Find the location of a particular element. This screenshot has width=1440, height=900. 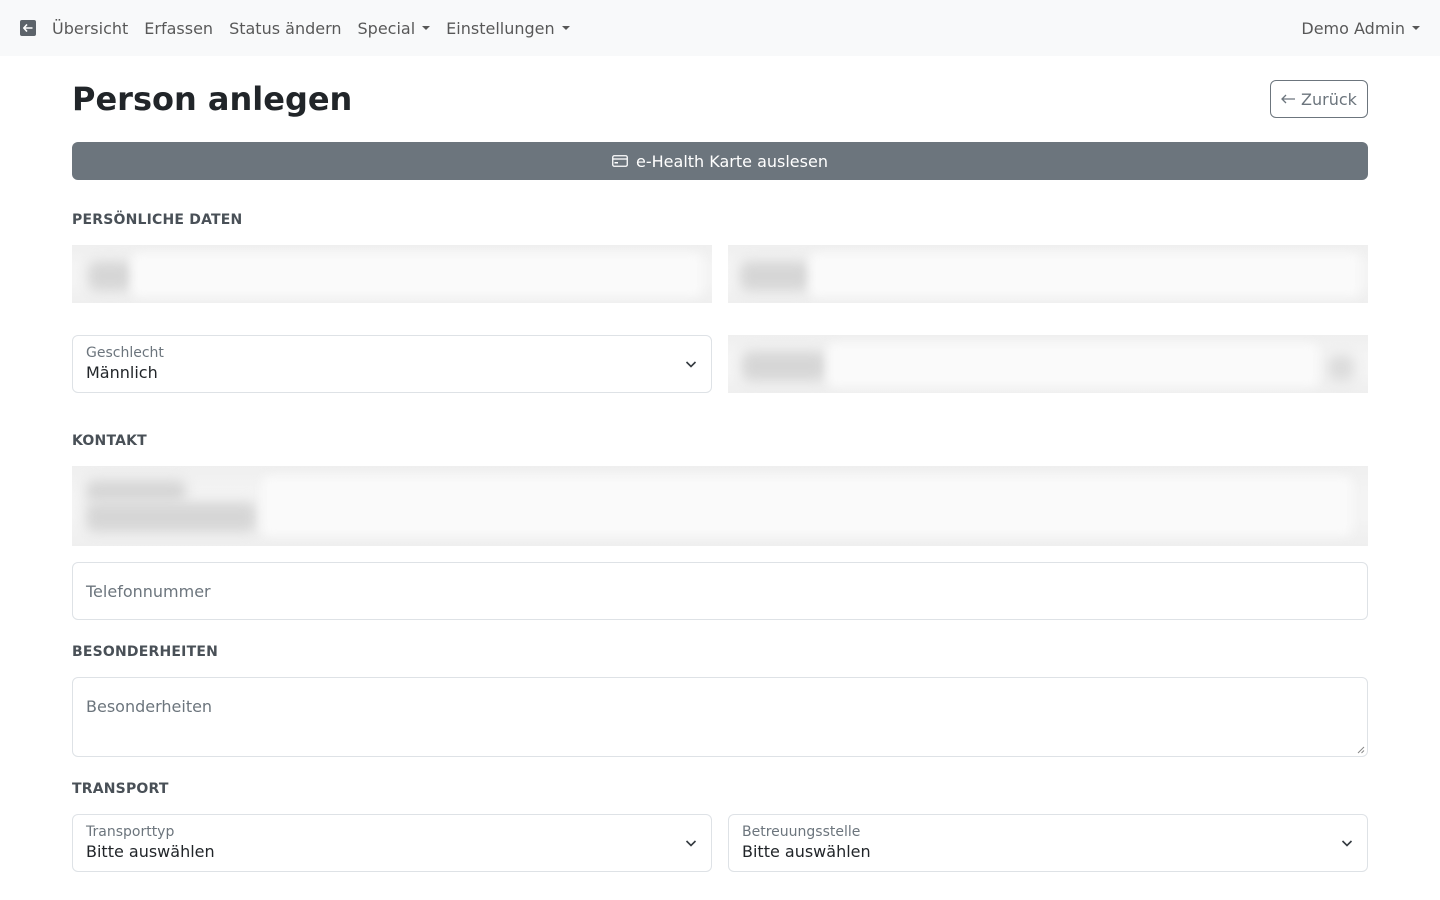

care-point-label: Betreuungsstelle is located at coordinates (801, 832).